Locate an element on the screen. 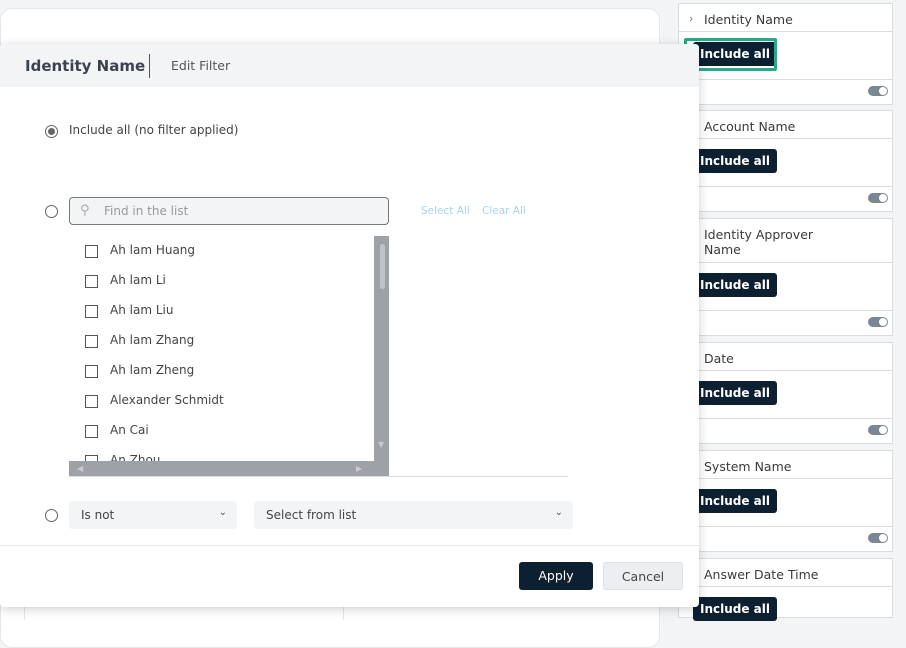 Image resolution: width=906 pixels, height=648 pixels. filter-card-system-name: System Name Include all is located at coordinates (785, 501).